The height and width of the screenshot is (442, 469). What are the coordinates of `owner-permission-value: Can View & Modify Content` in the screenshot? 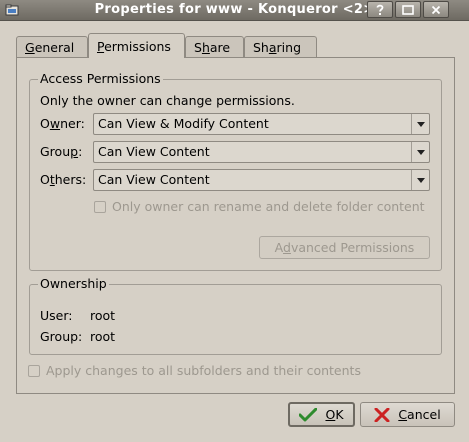 It's located at (183, 123).